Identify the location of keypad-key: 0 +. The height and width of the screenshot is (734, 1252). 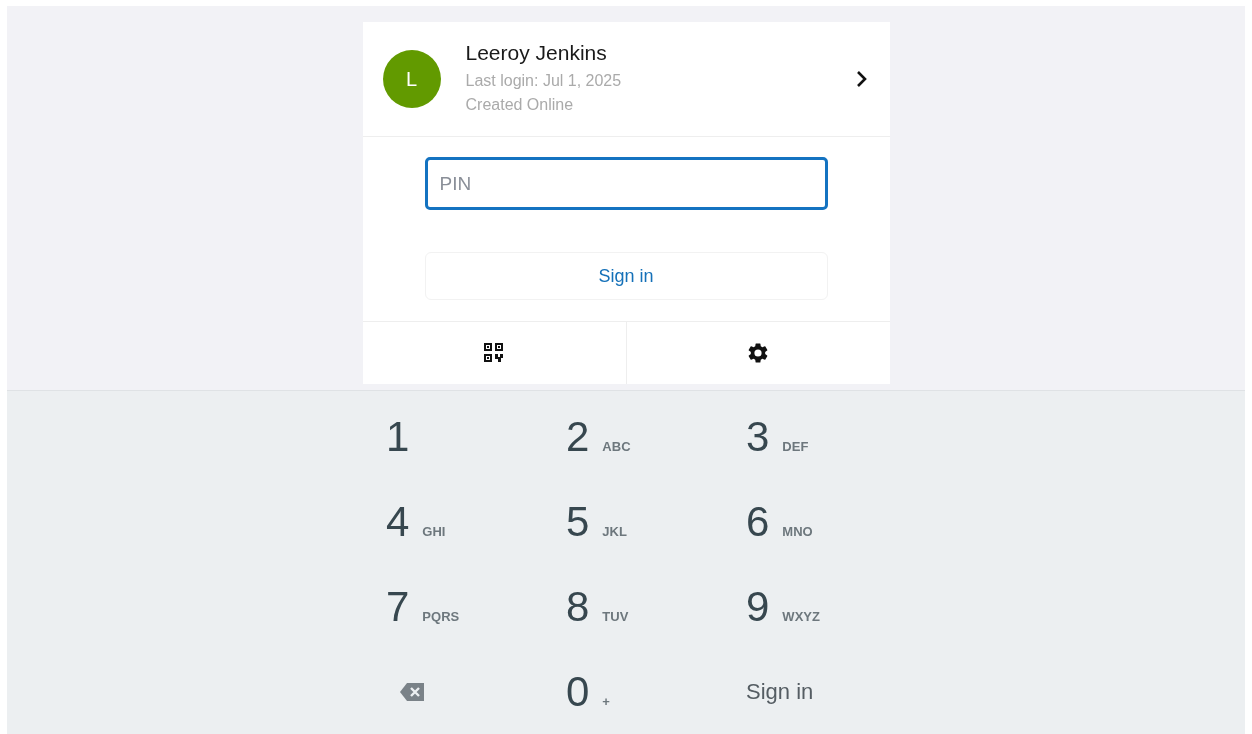
(588, 691).